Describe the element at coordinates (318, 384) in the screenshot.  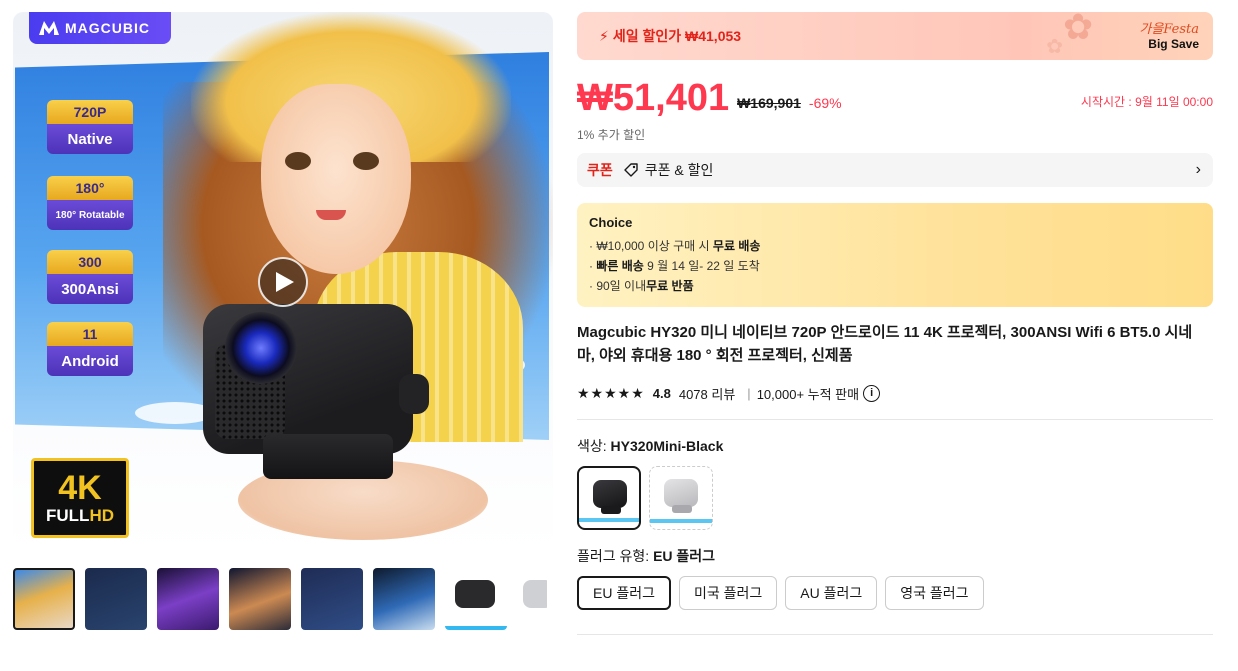
I see `projector-image` at that location.